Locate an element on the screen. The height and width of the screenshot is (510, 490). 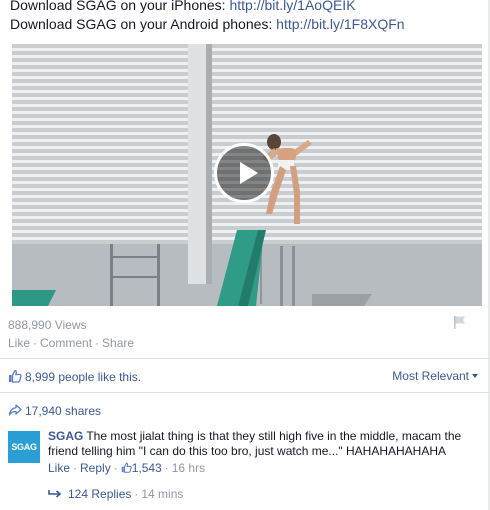
post-actions: Like · Comment · Share is located at coordinates (71, 343).